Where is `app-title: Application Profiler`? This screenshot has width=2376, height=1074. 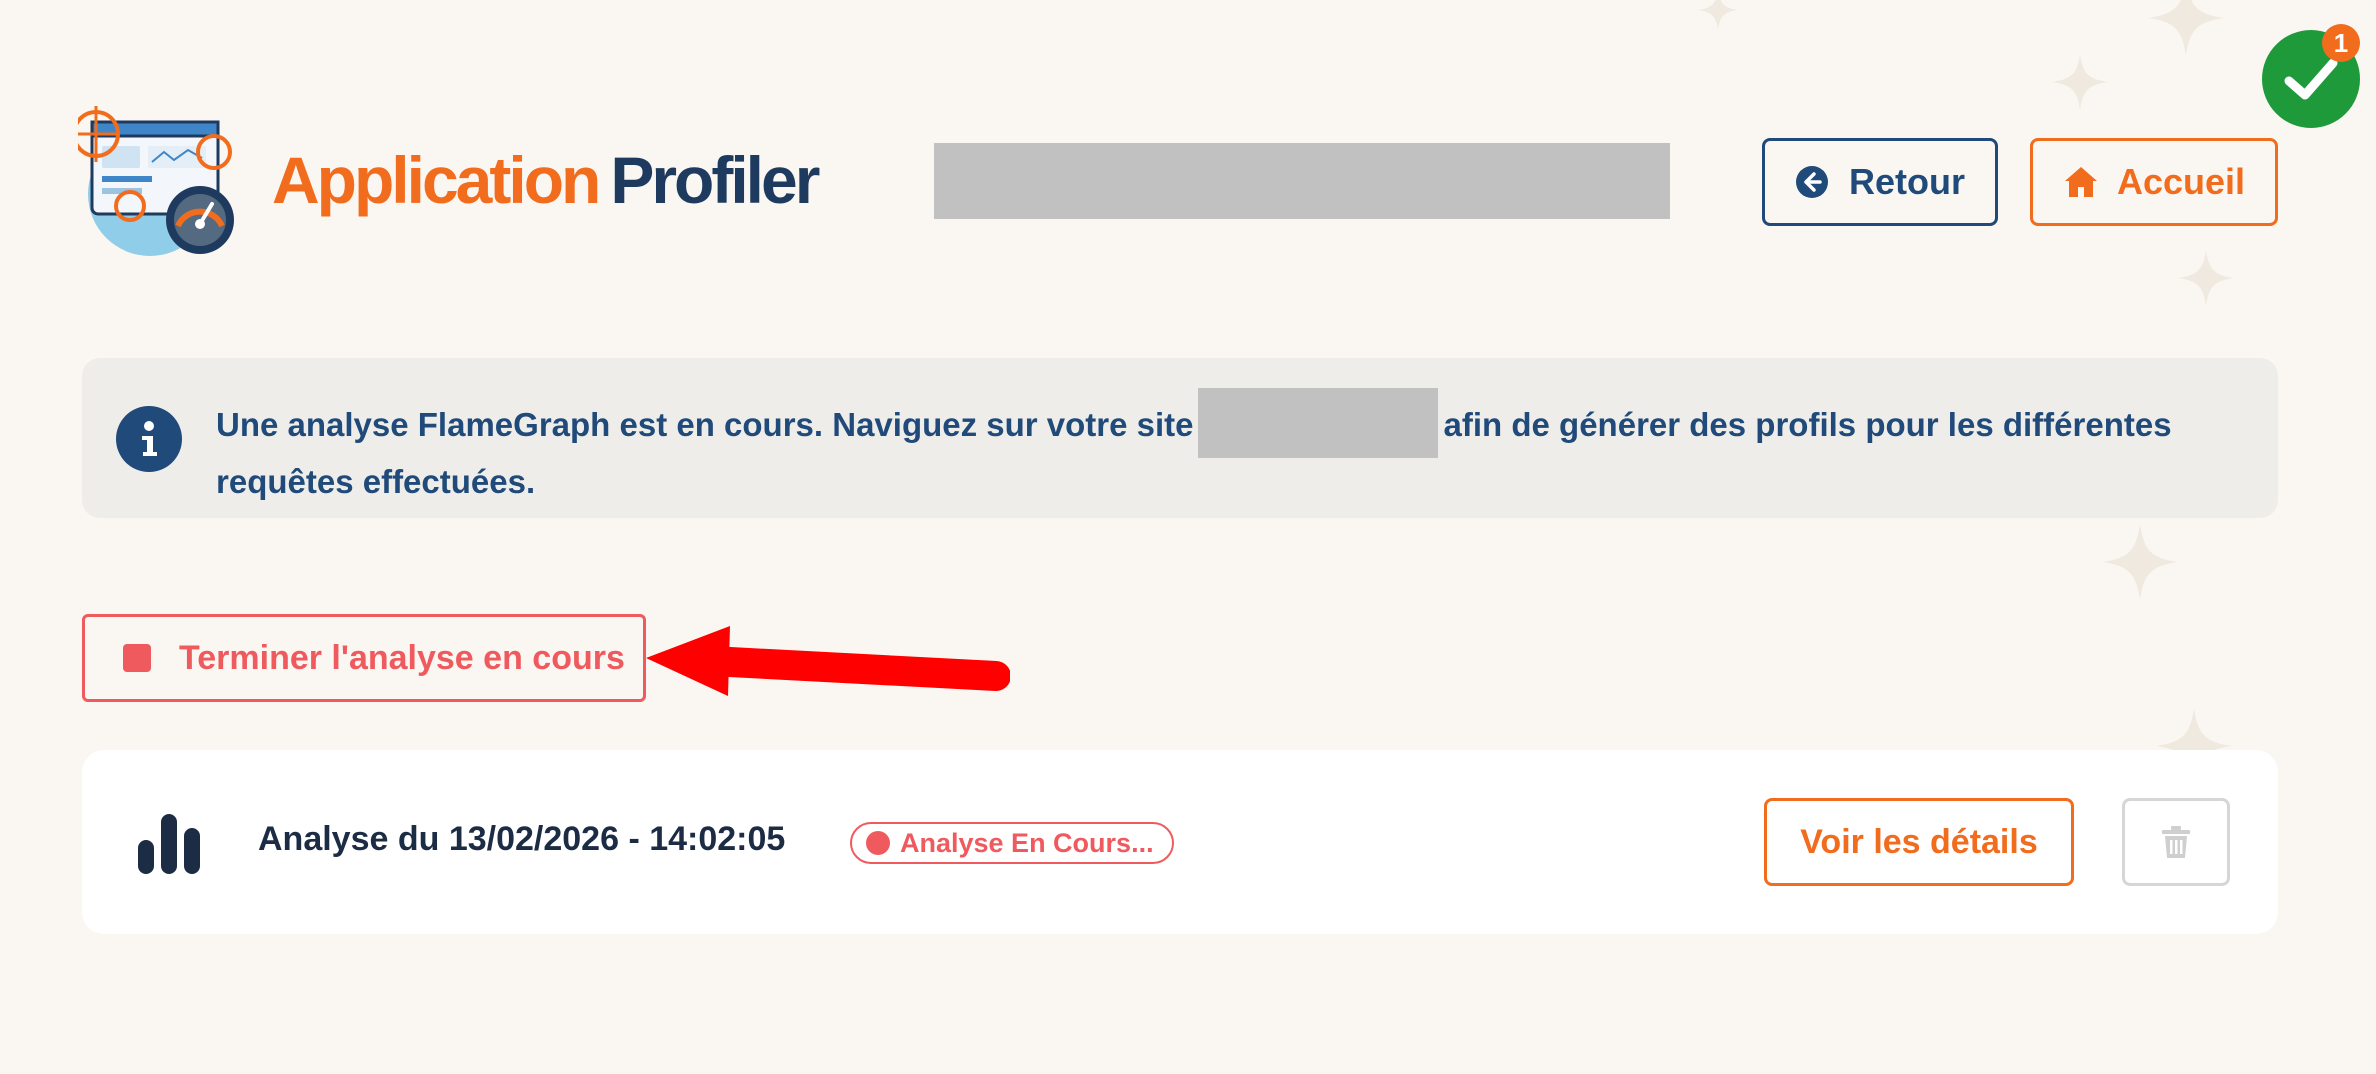
app-title: Application Profiler is located at coordinates (546, 180).